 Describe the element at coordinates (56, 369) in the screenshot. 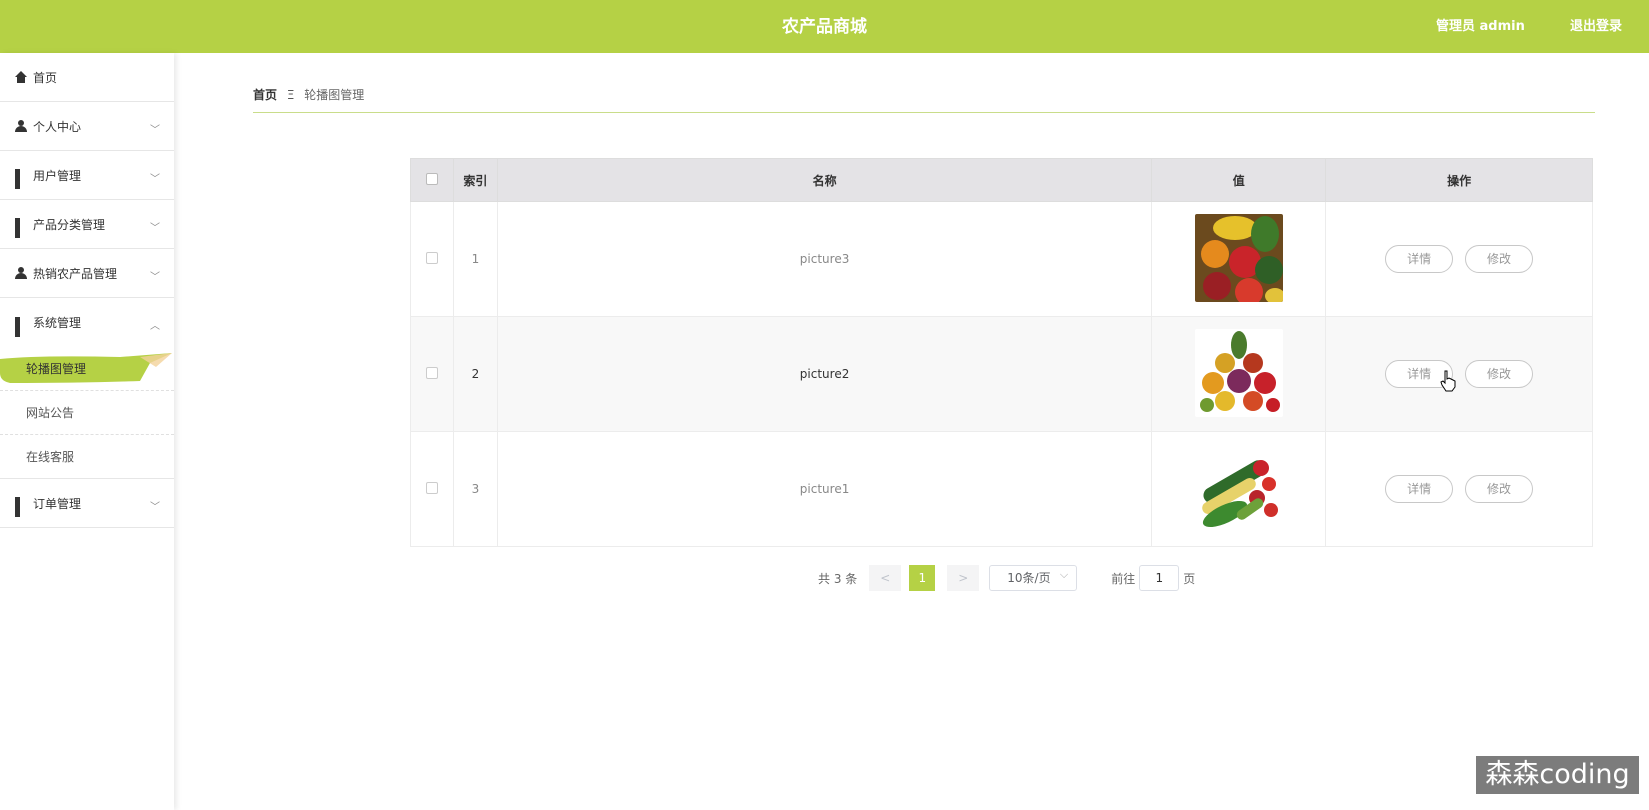

I see `sidebar-subitem-label: 轮播图管理` at that location.